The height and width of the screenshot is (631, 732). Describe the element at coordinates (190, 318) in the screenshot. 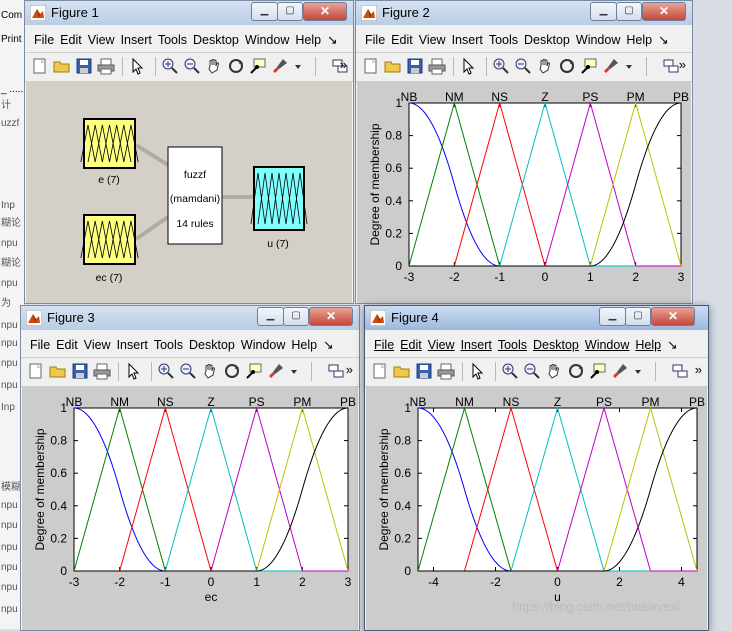

I see `figure3-titlebar: Figure 3 ▁ ▢ ✕` at that location.